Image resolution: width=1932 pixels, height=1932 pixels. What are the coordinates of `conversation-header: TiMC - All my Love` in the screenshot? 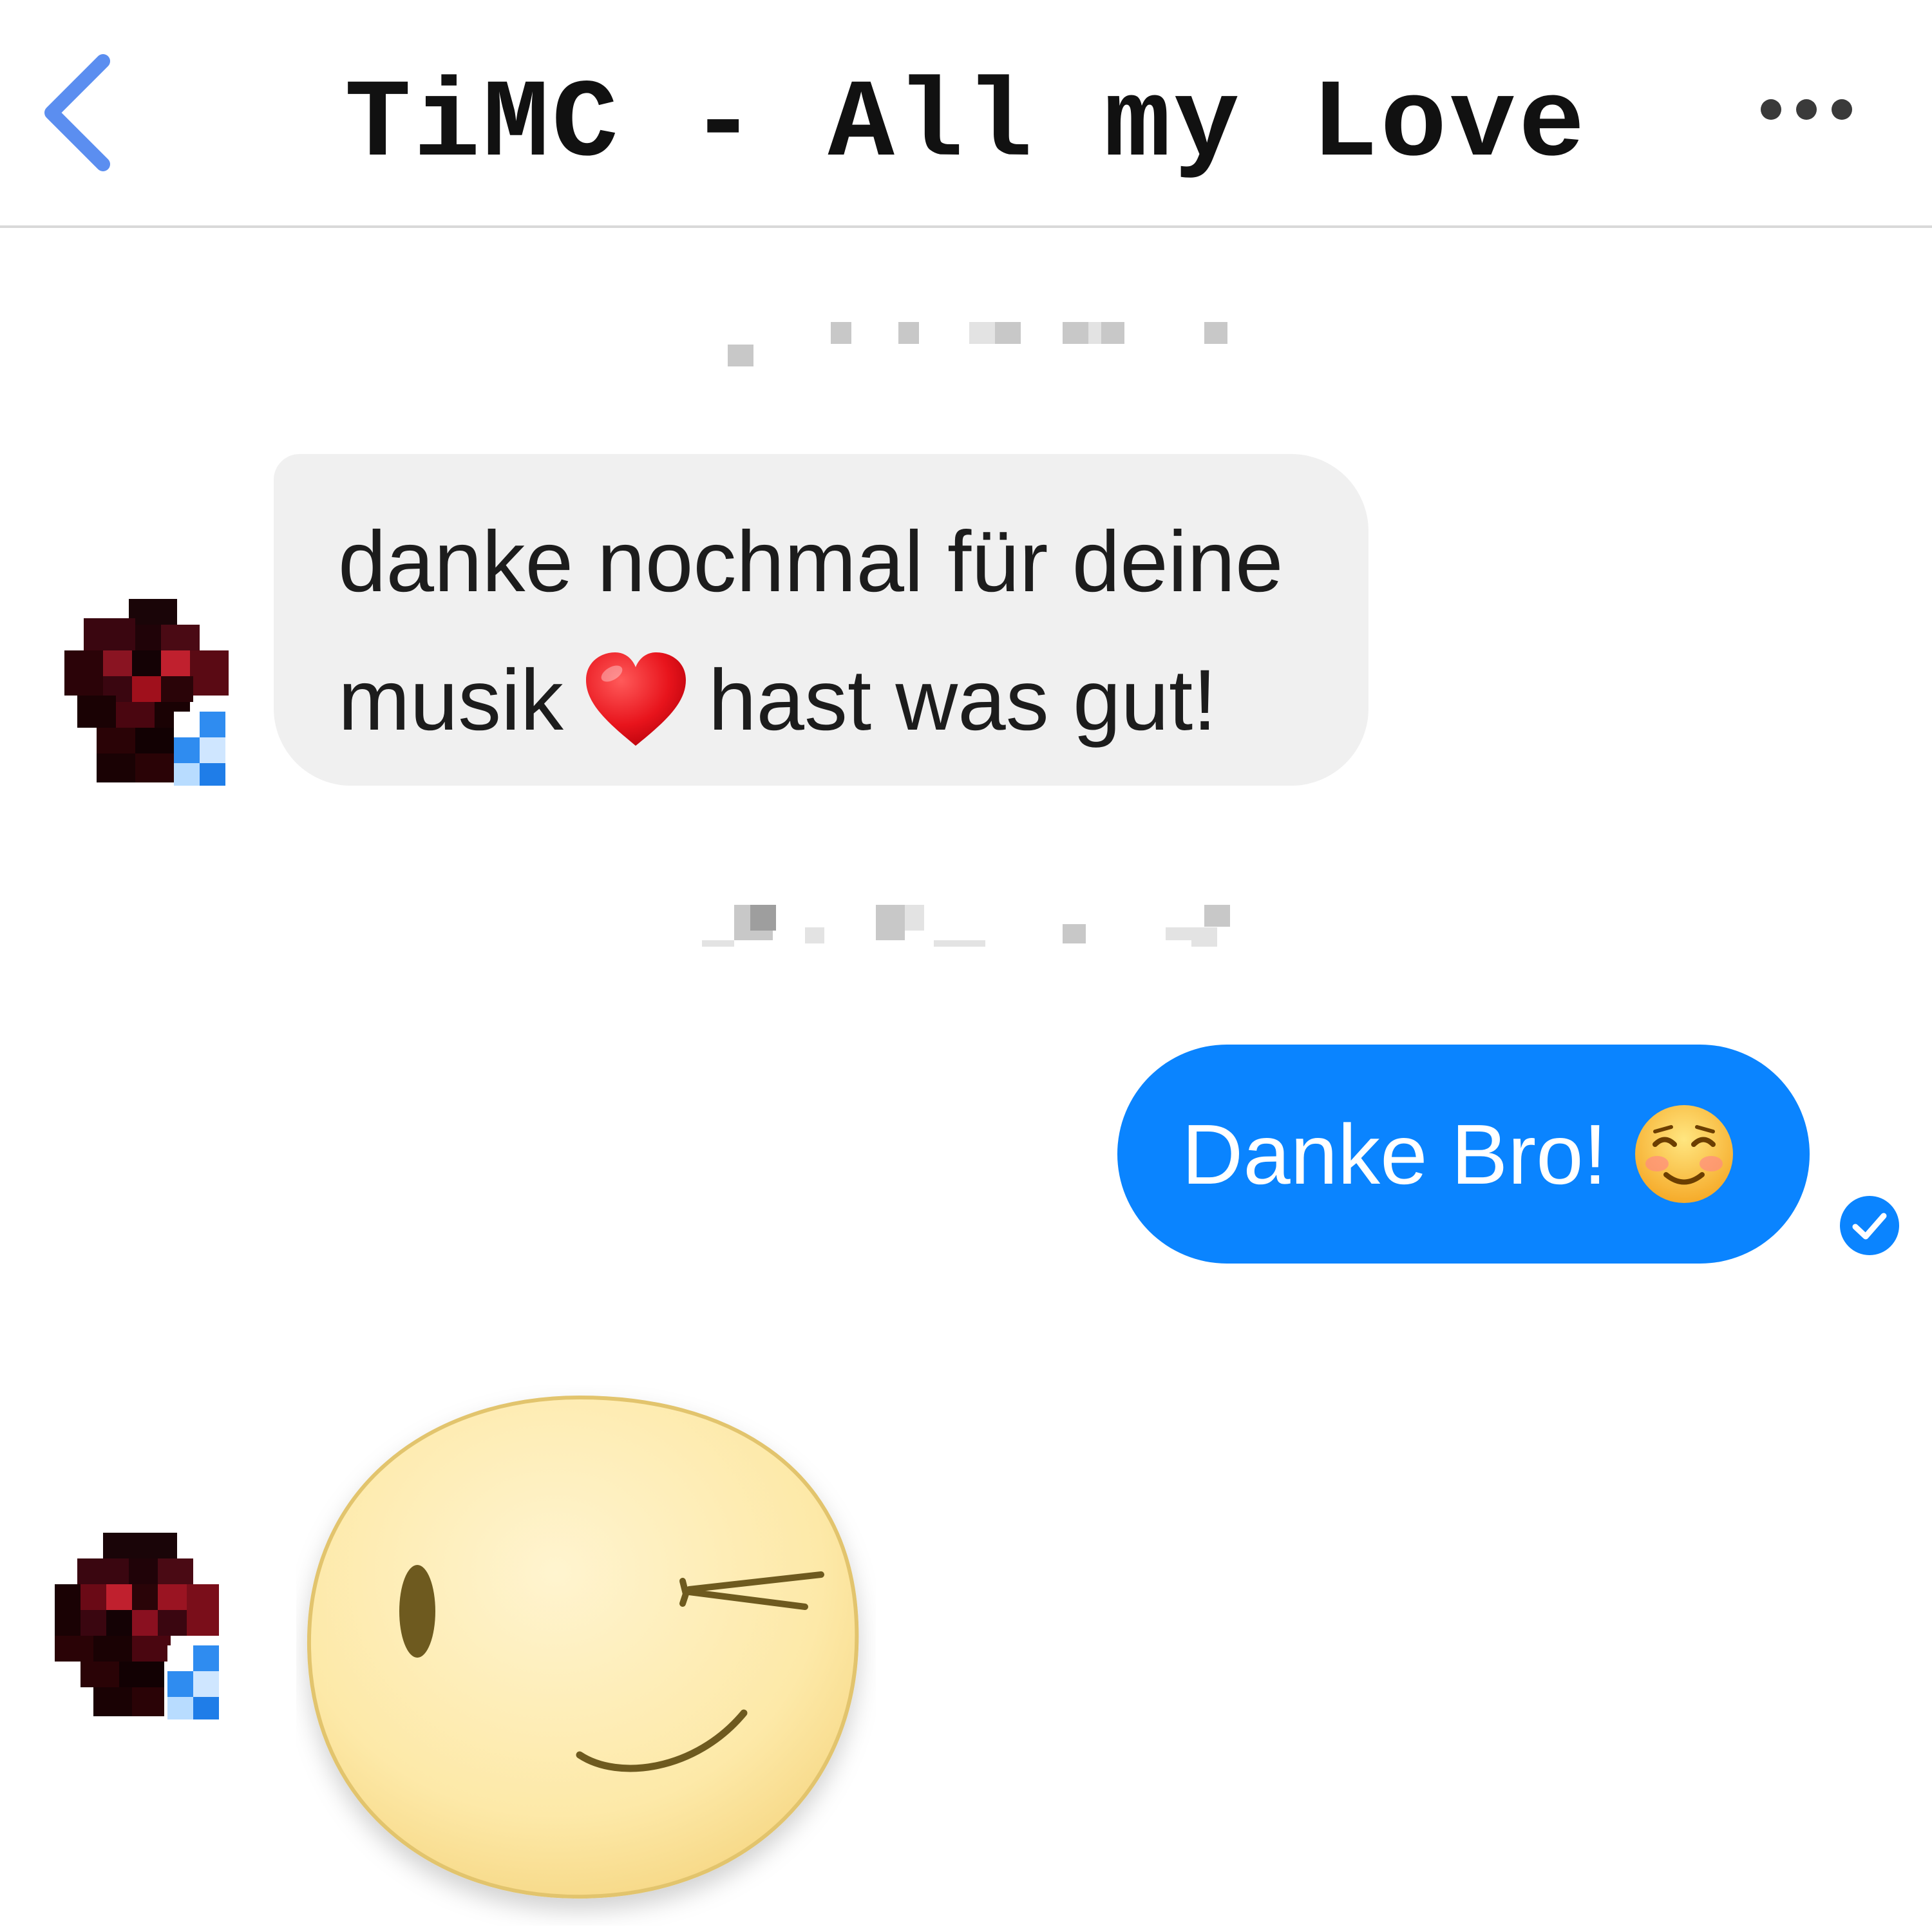 It's located at (966, 114).